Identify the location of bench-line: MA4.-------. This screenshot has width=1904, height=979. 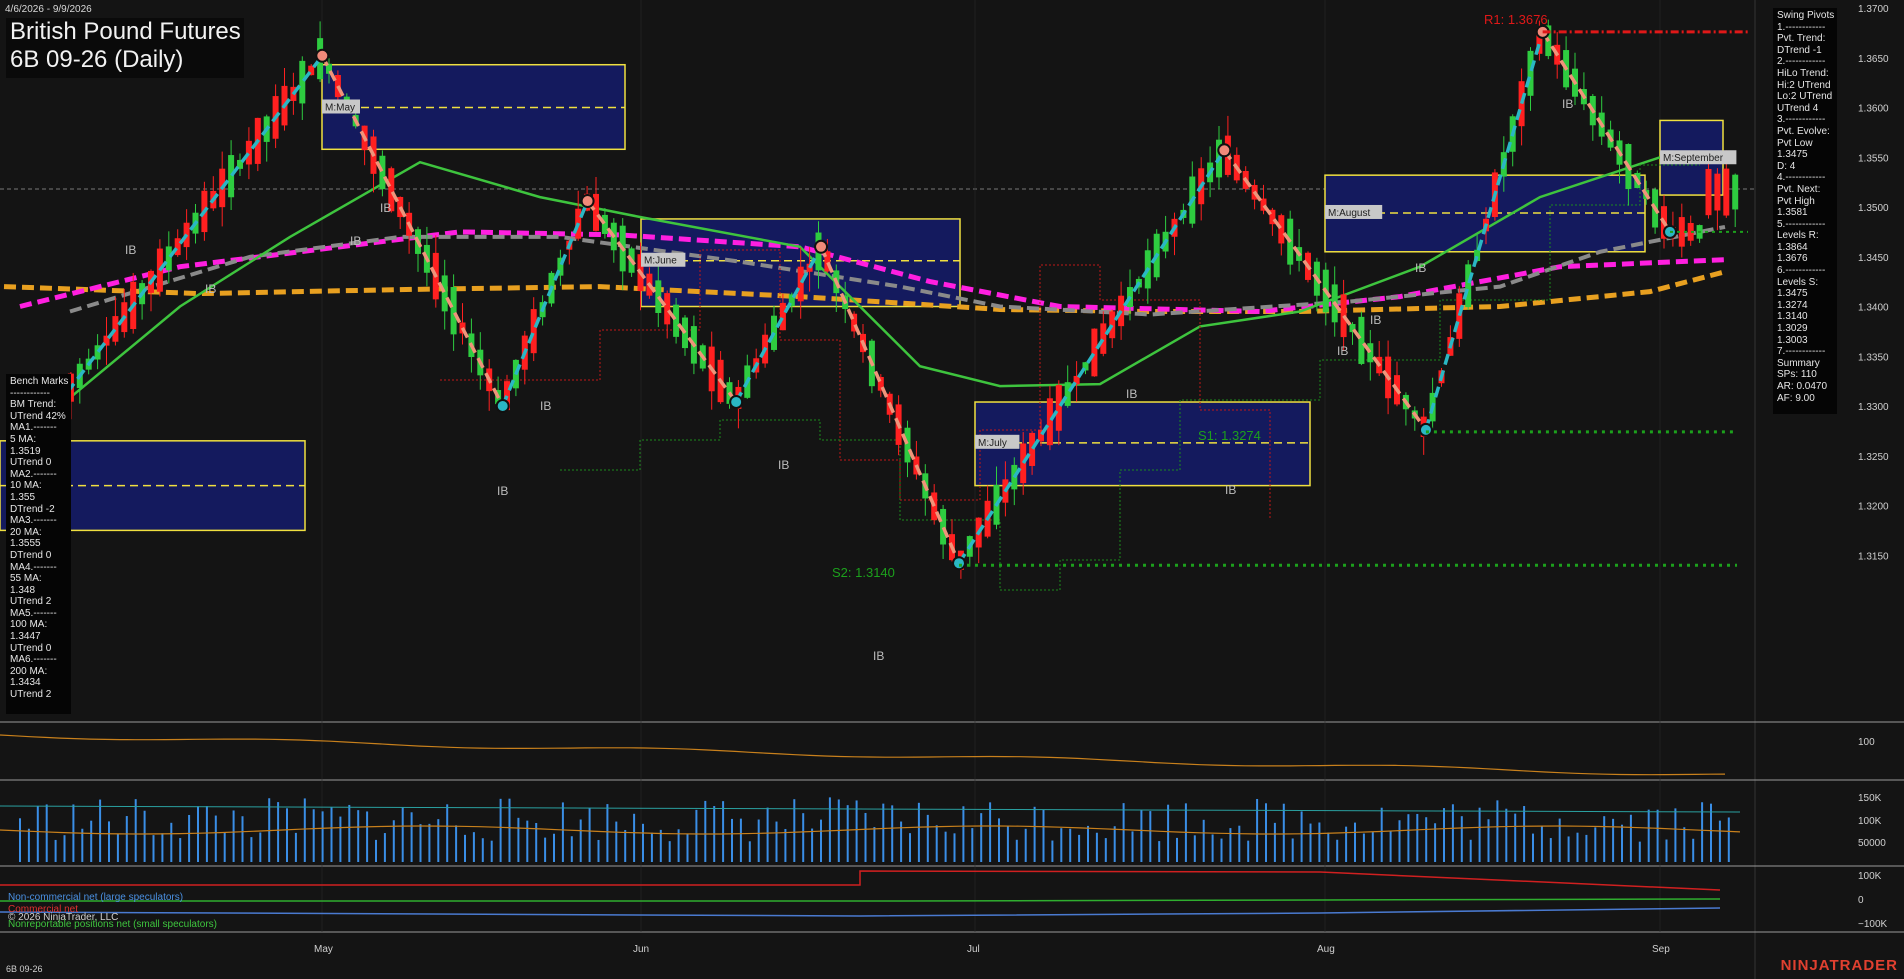
(33, 567).